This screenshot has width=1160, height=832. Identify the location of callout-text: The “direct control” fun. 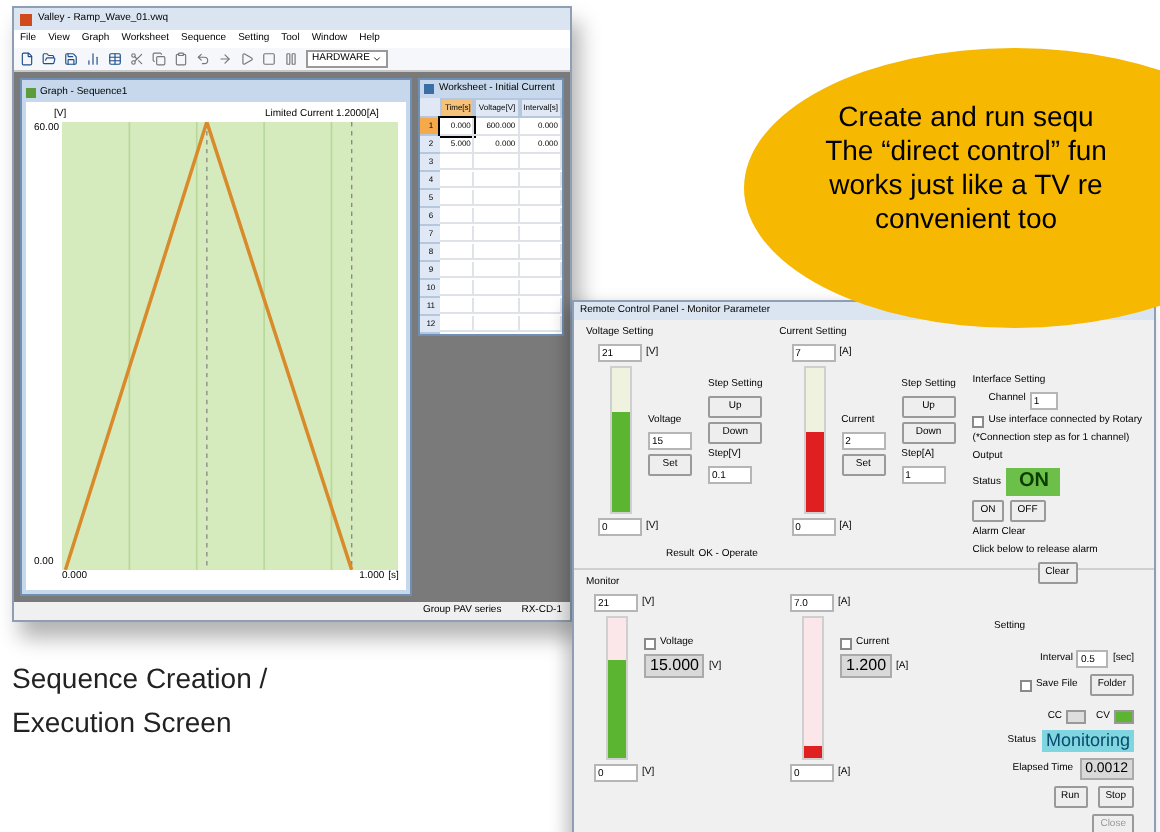
(966, 151).